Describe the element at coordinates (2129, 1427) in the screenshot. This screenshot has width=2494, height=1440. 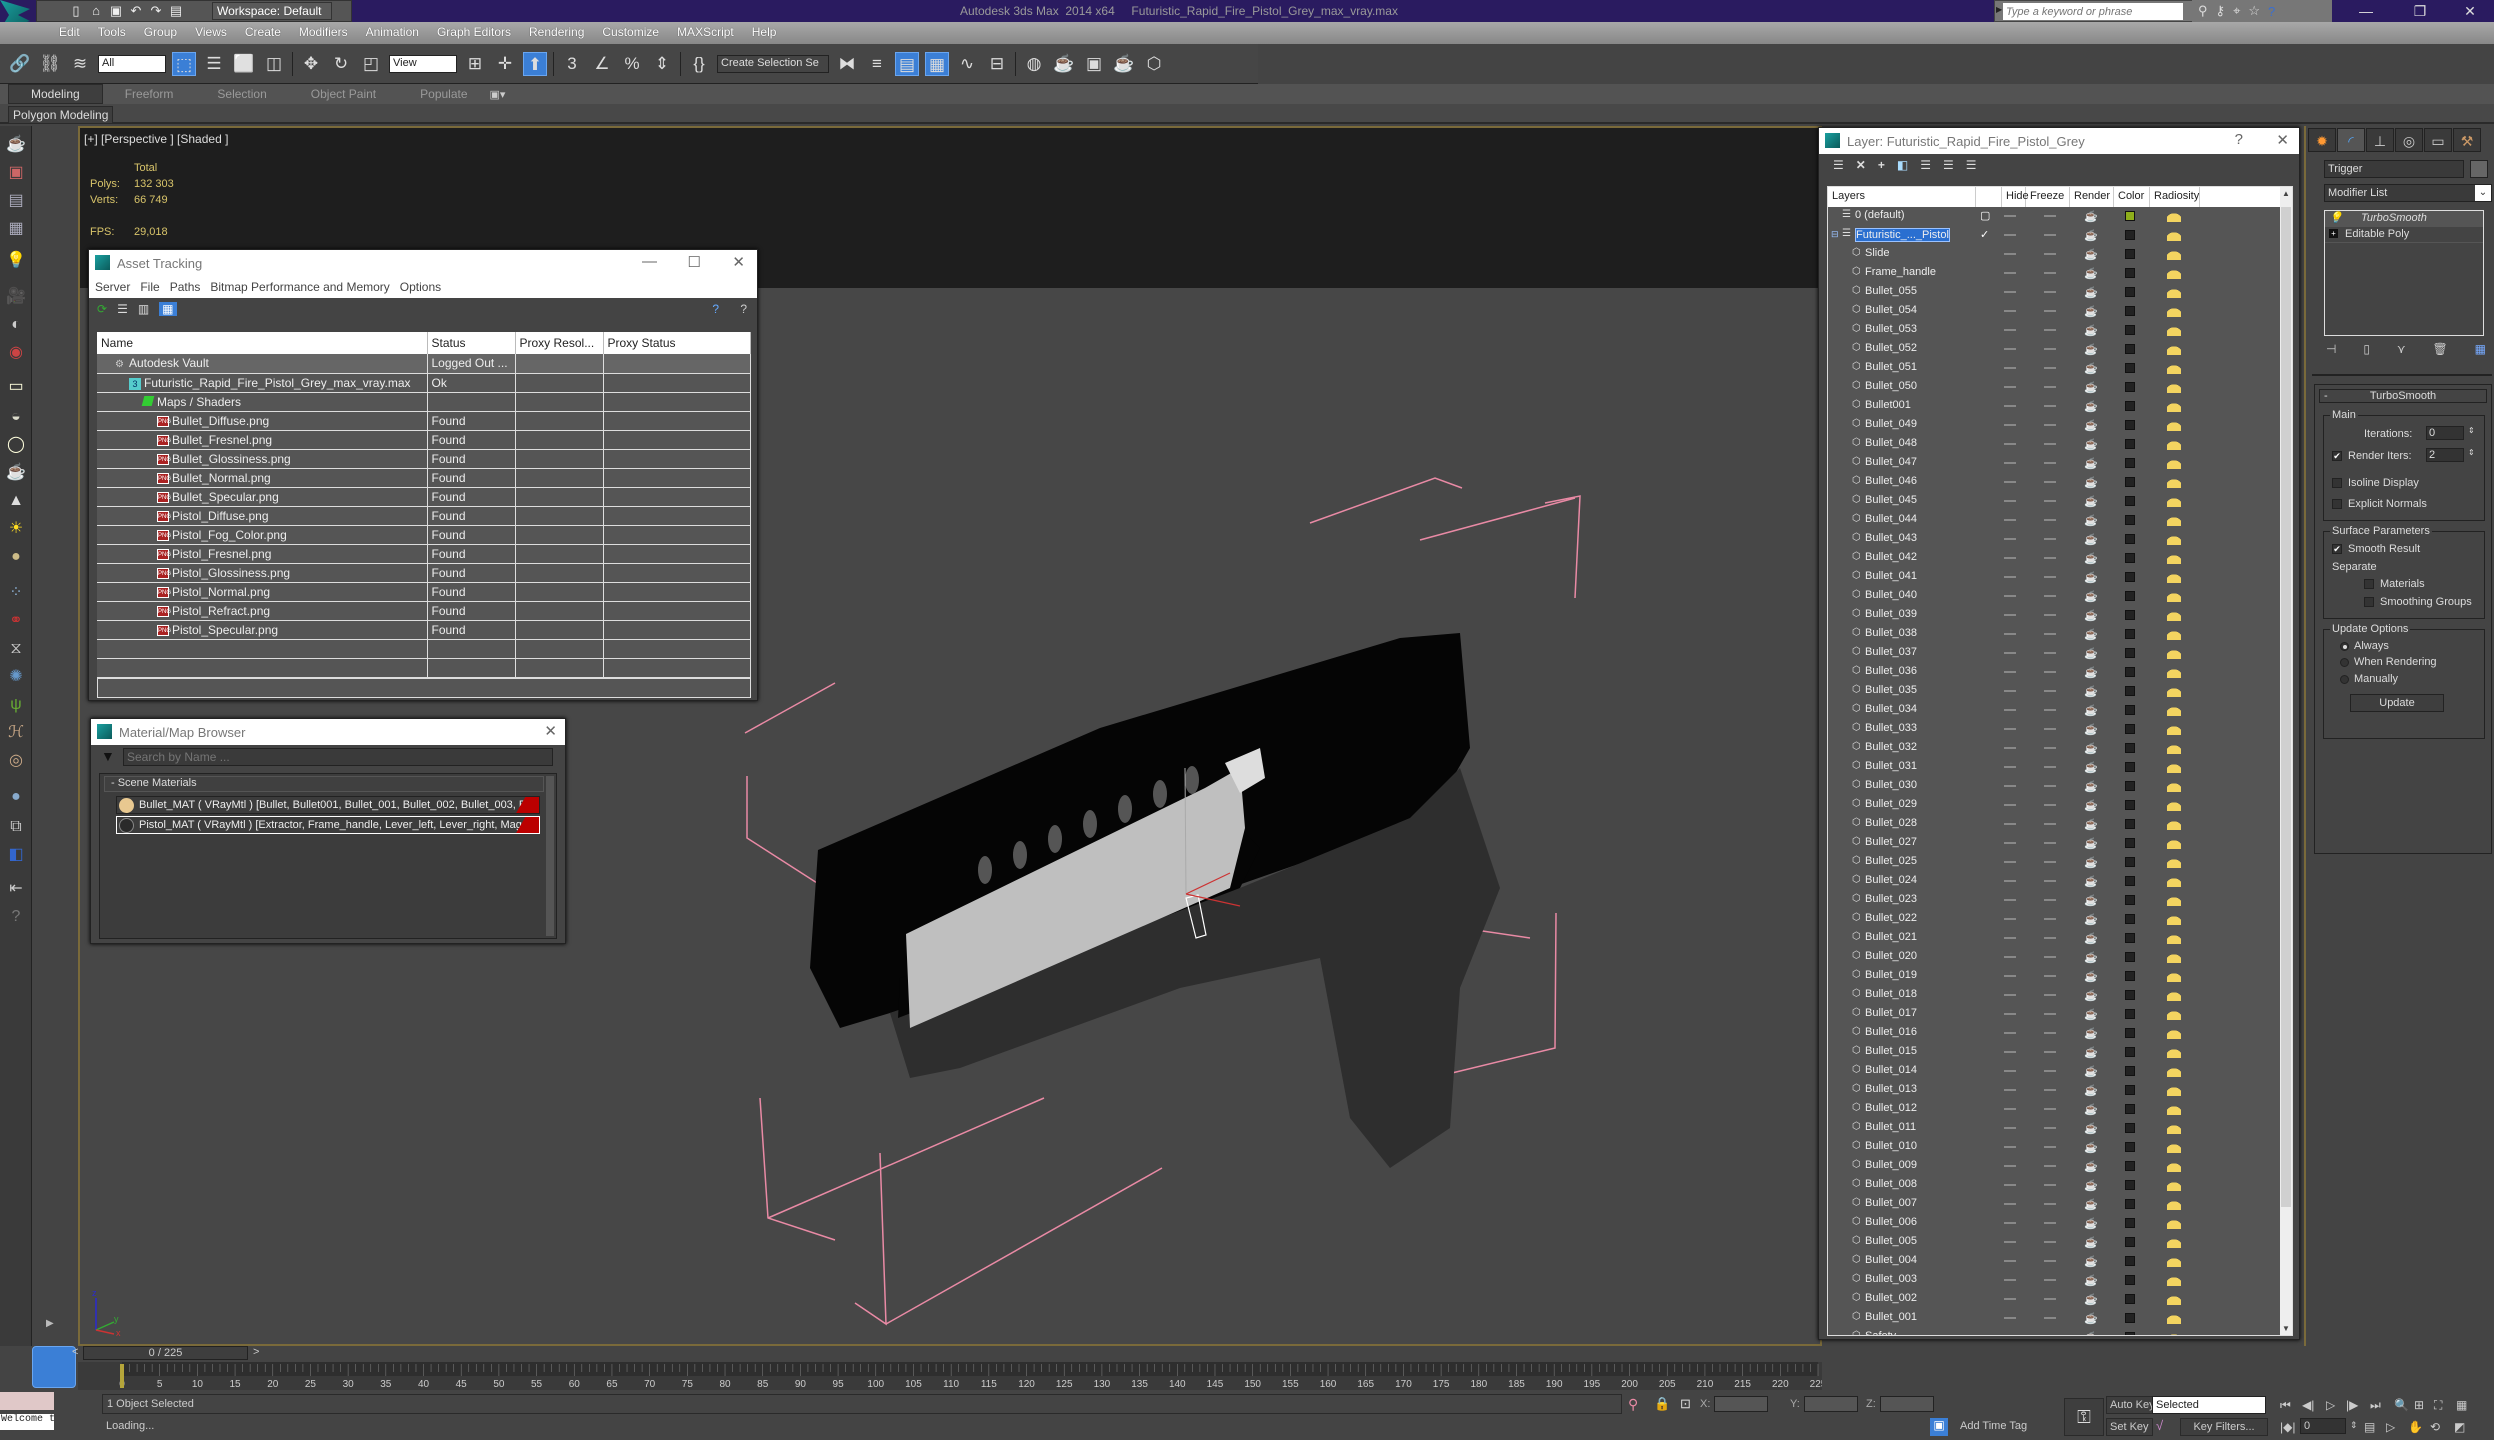
I see `set-key-button: Set Key` at that location.